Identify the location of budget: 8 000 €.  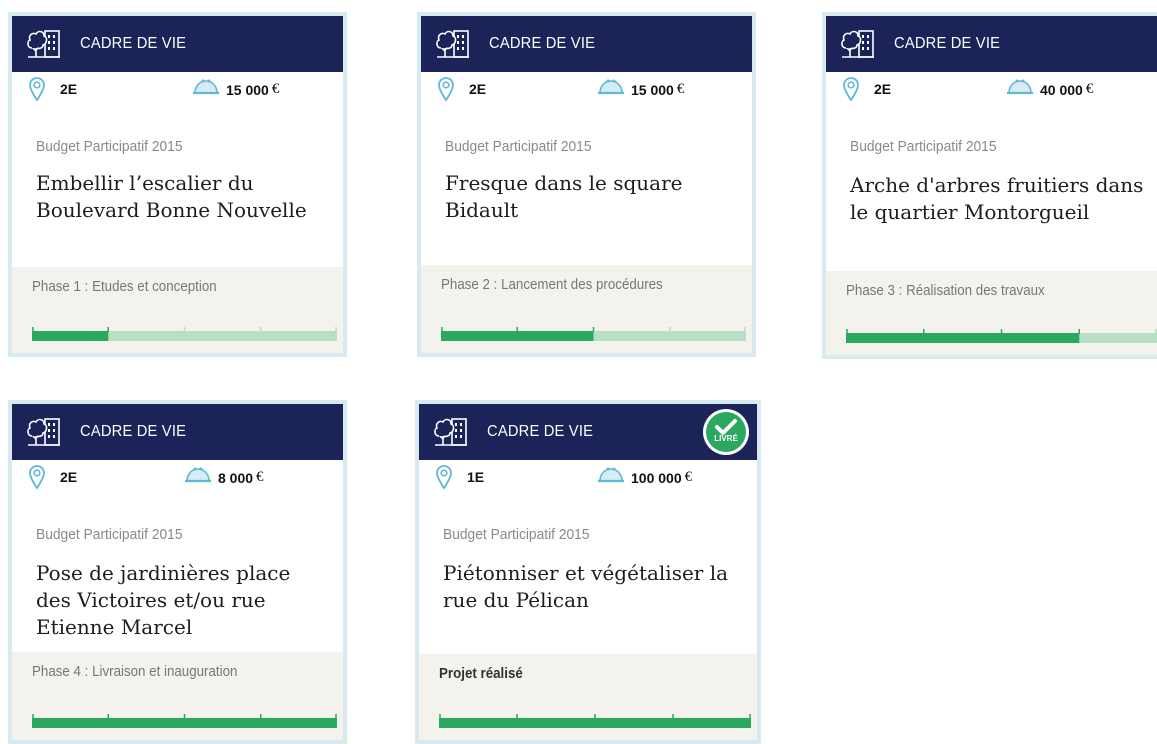
(224, 477).